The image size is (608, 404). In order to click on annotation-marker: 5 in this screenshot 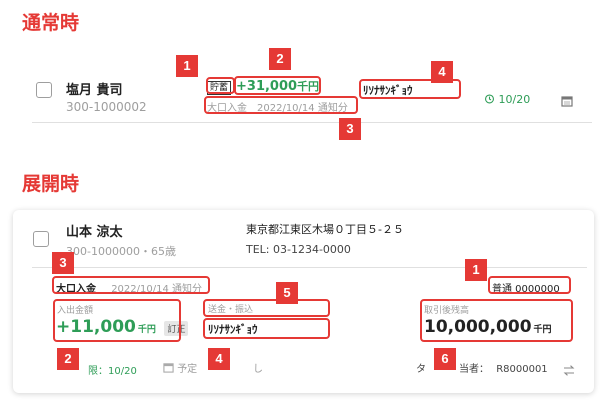, I will do `click(287, 293)`.